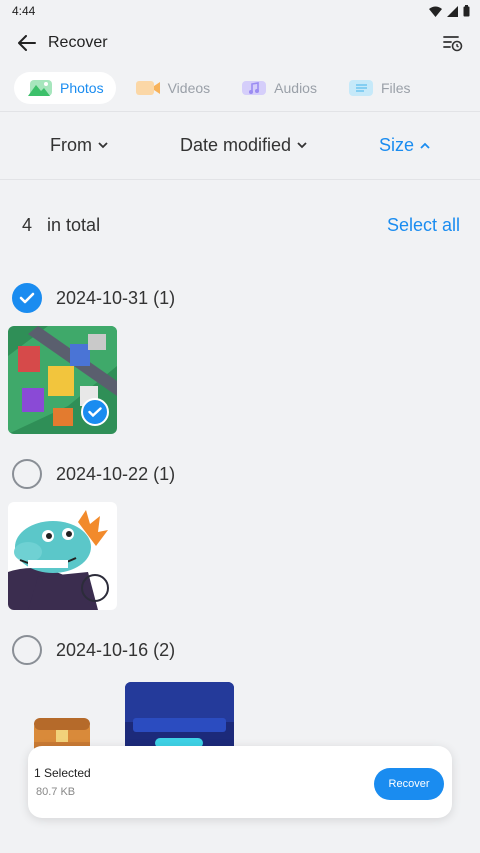  I want to click on tab-audios: Audios, so click(278, 88).